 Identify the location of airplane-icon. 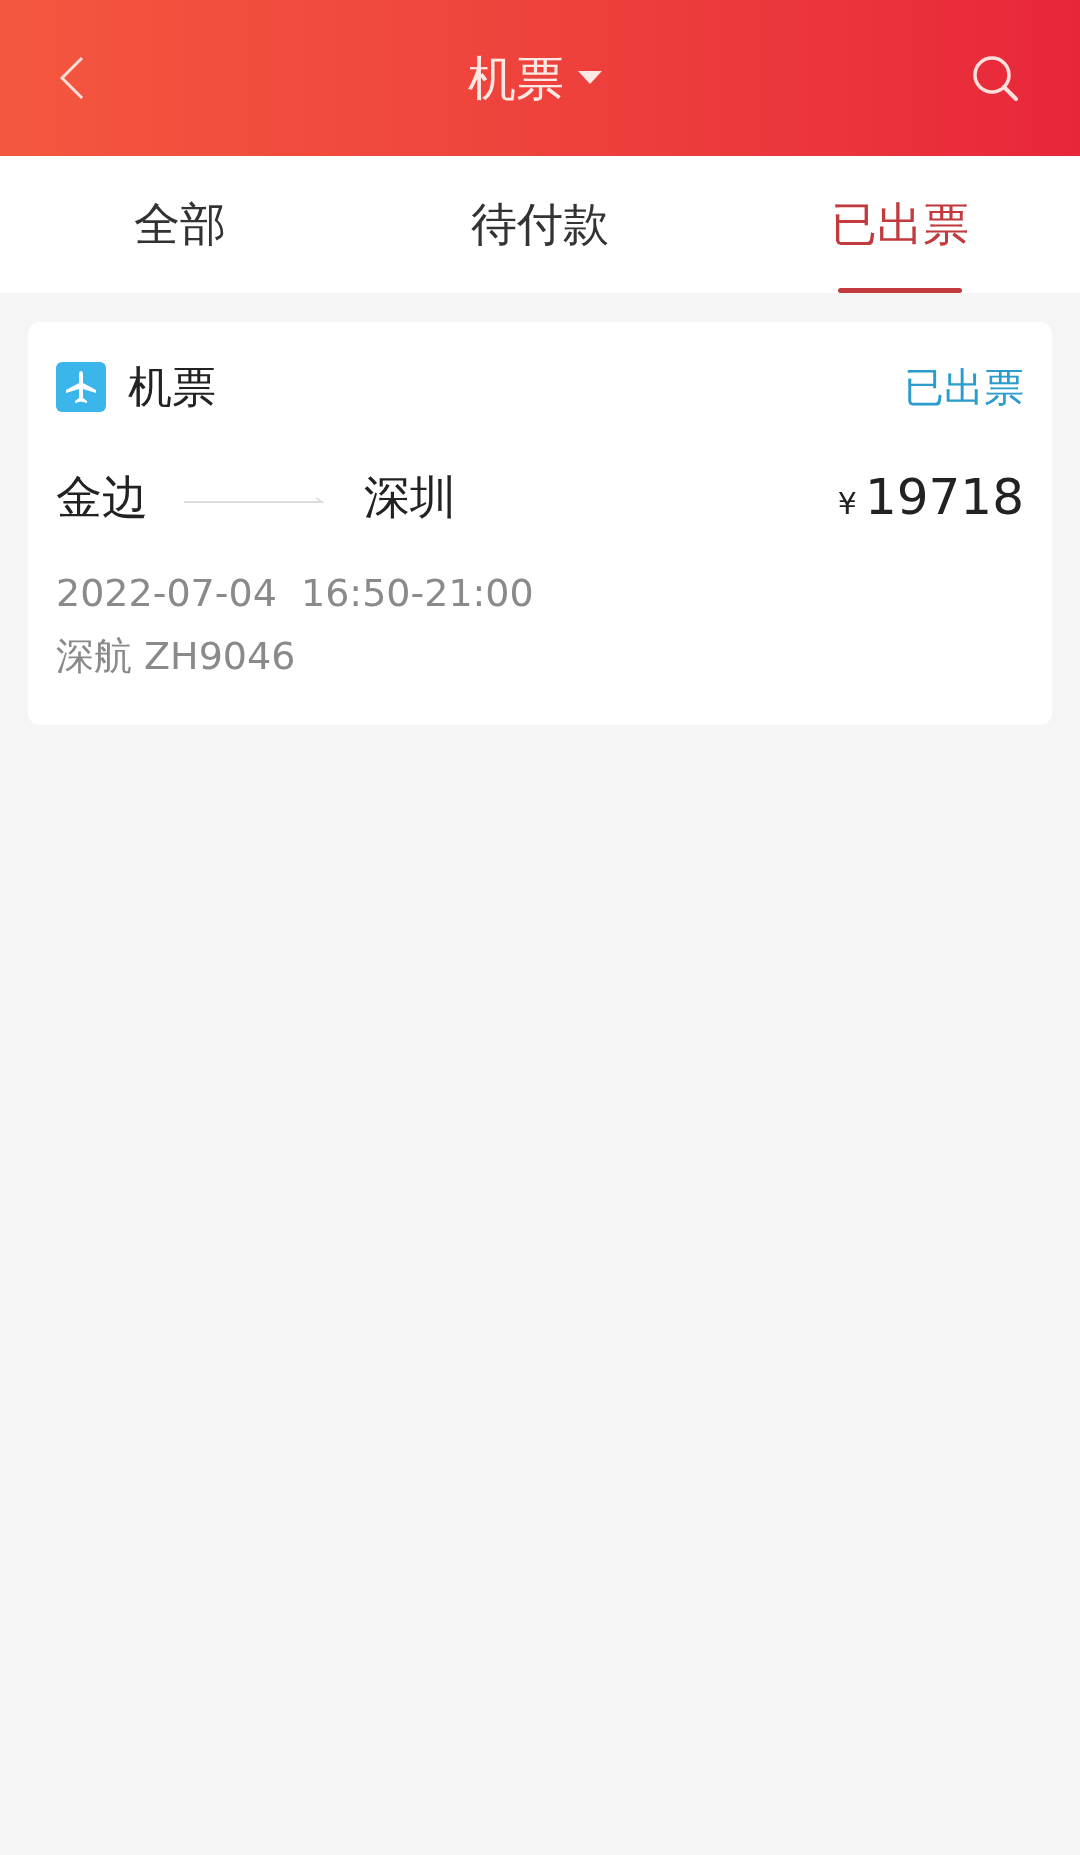
(81, 387).